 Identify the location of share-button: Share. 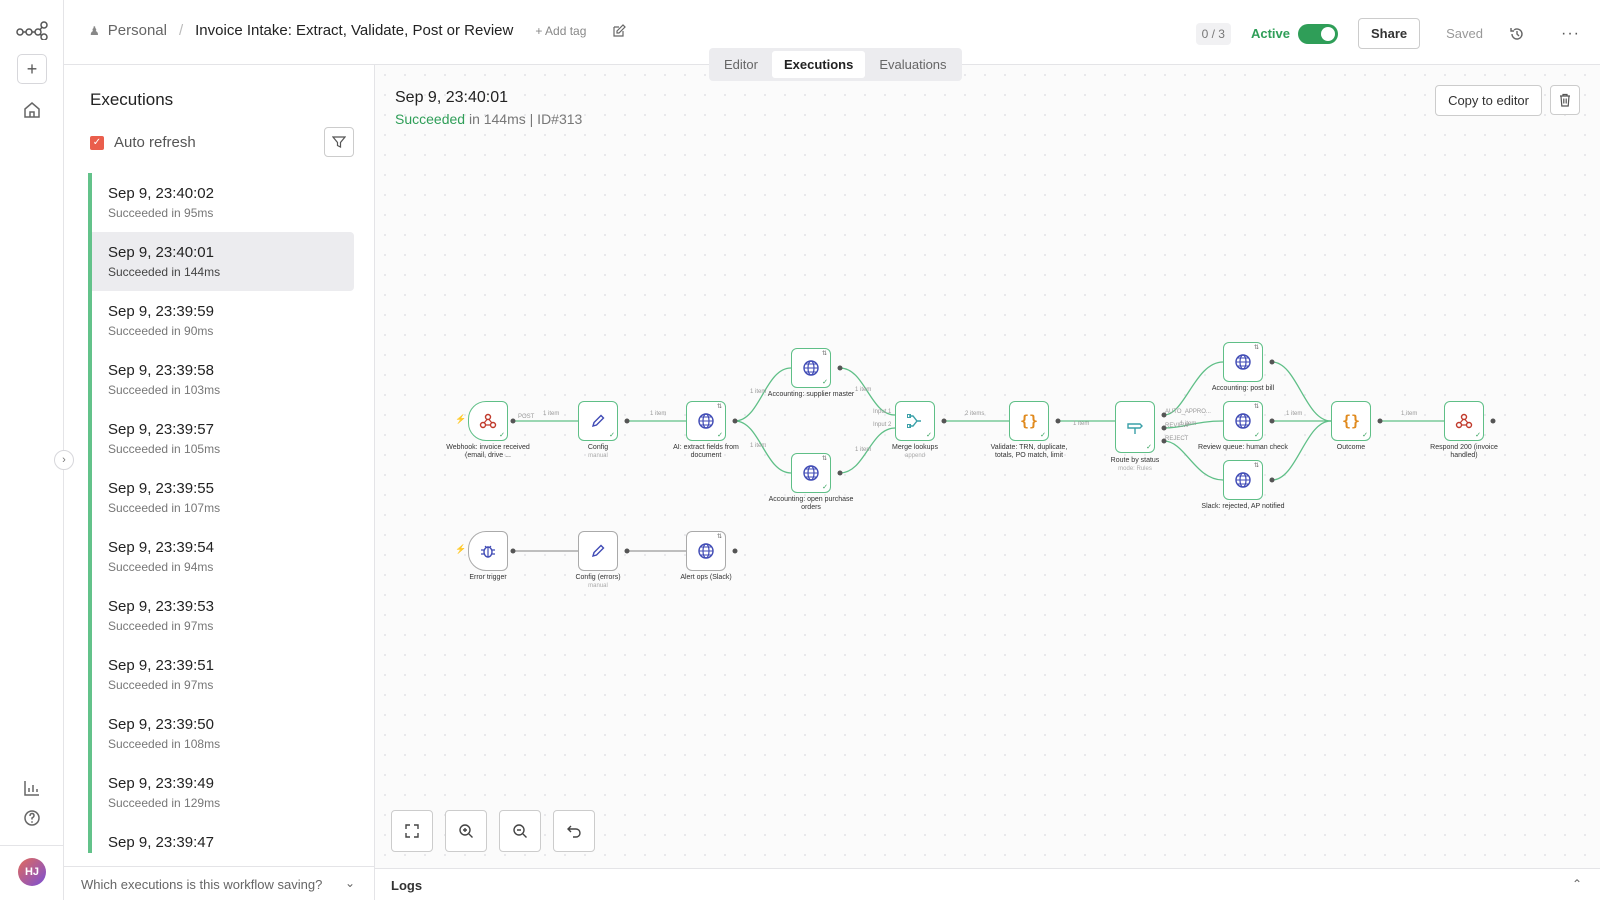
(1389, 33).